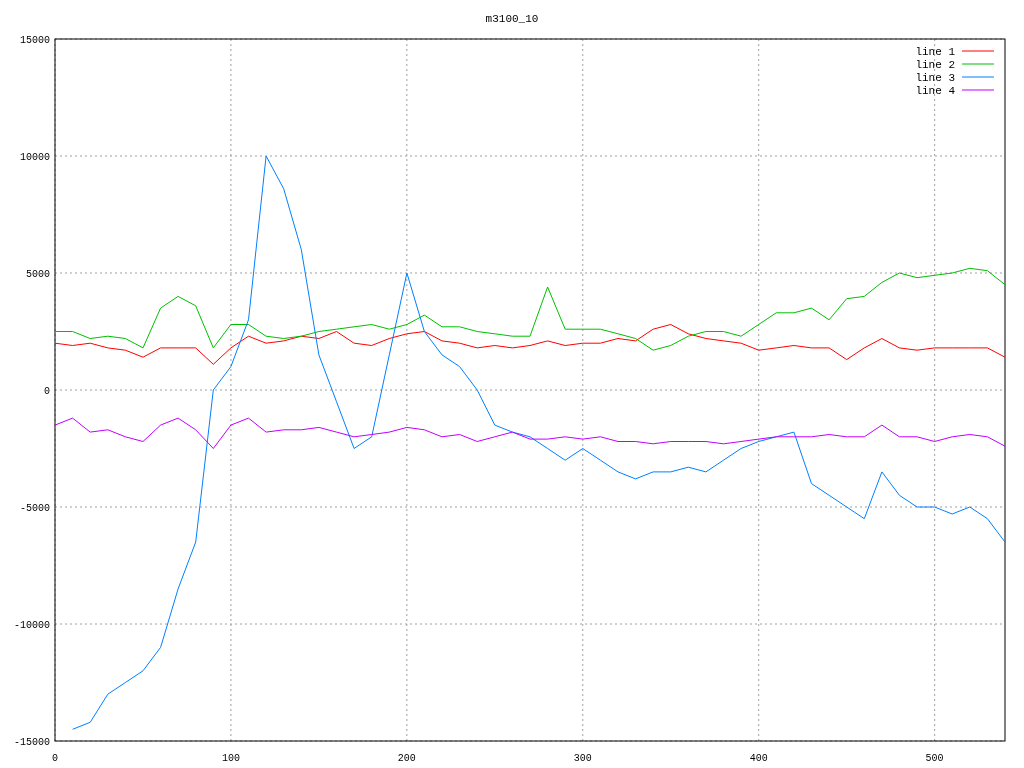  Describe the element at coordinates (935, 78) in the screenshot. I see `legend-label: line 3` at that location.